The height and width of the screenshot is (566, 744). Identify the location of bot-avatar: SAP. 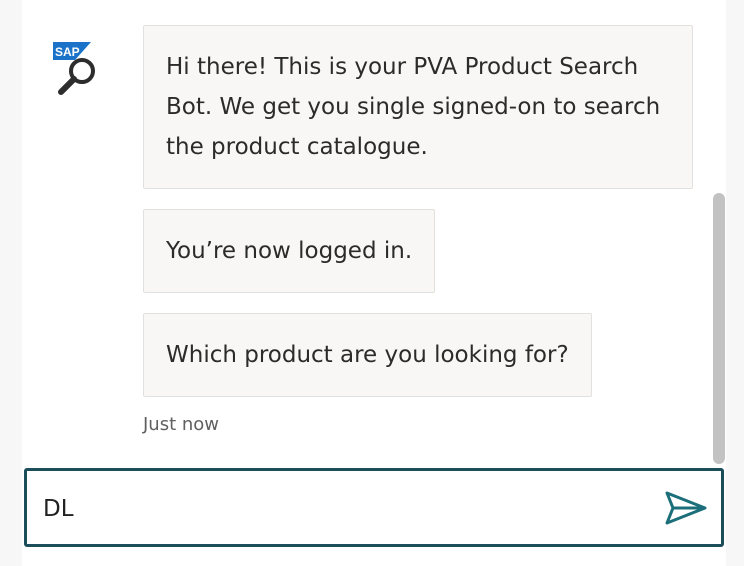
(78, 70).